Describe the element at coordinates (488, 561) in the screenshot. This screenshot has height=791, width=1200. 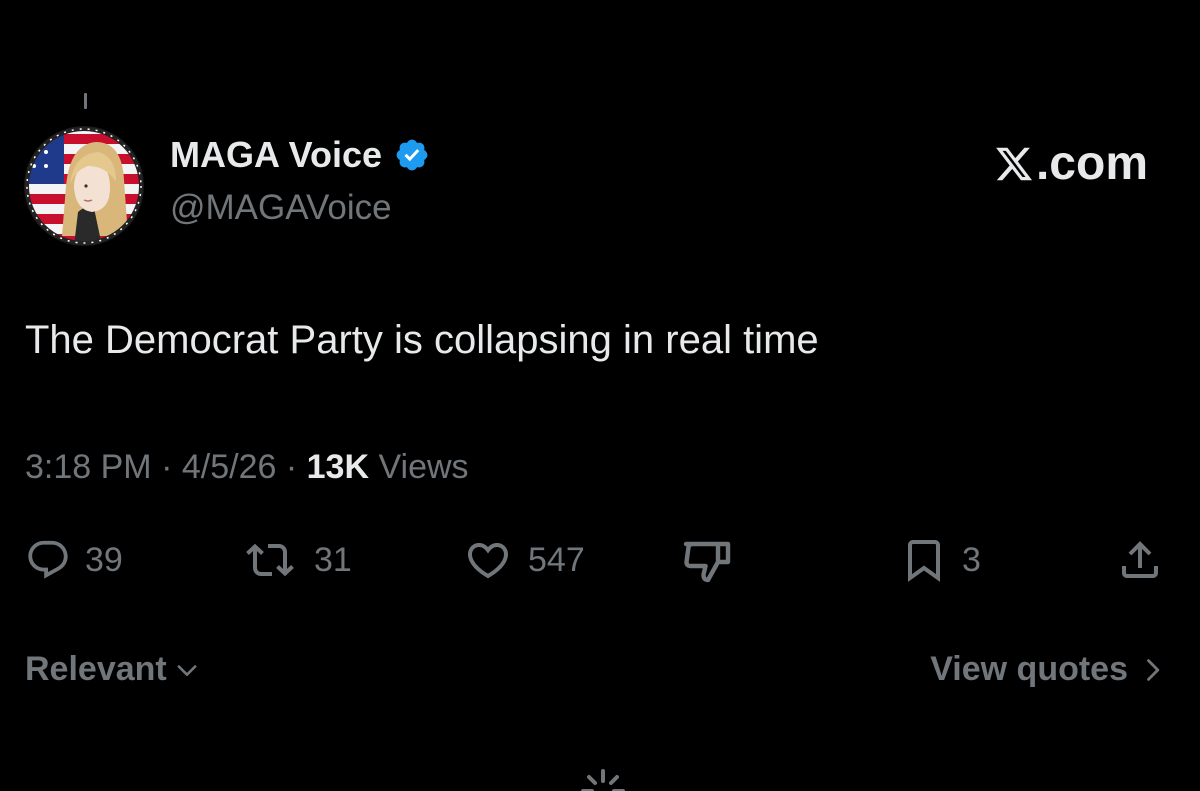
I see `heart-icon` at that location.